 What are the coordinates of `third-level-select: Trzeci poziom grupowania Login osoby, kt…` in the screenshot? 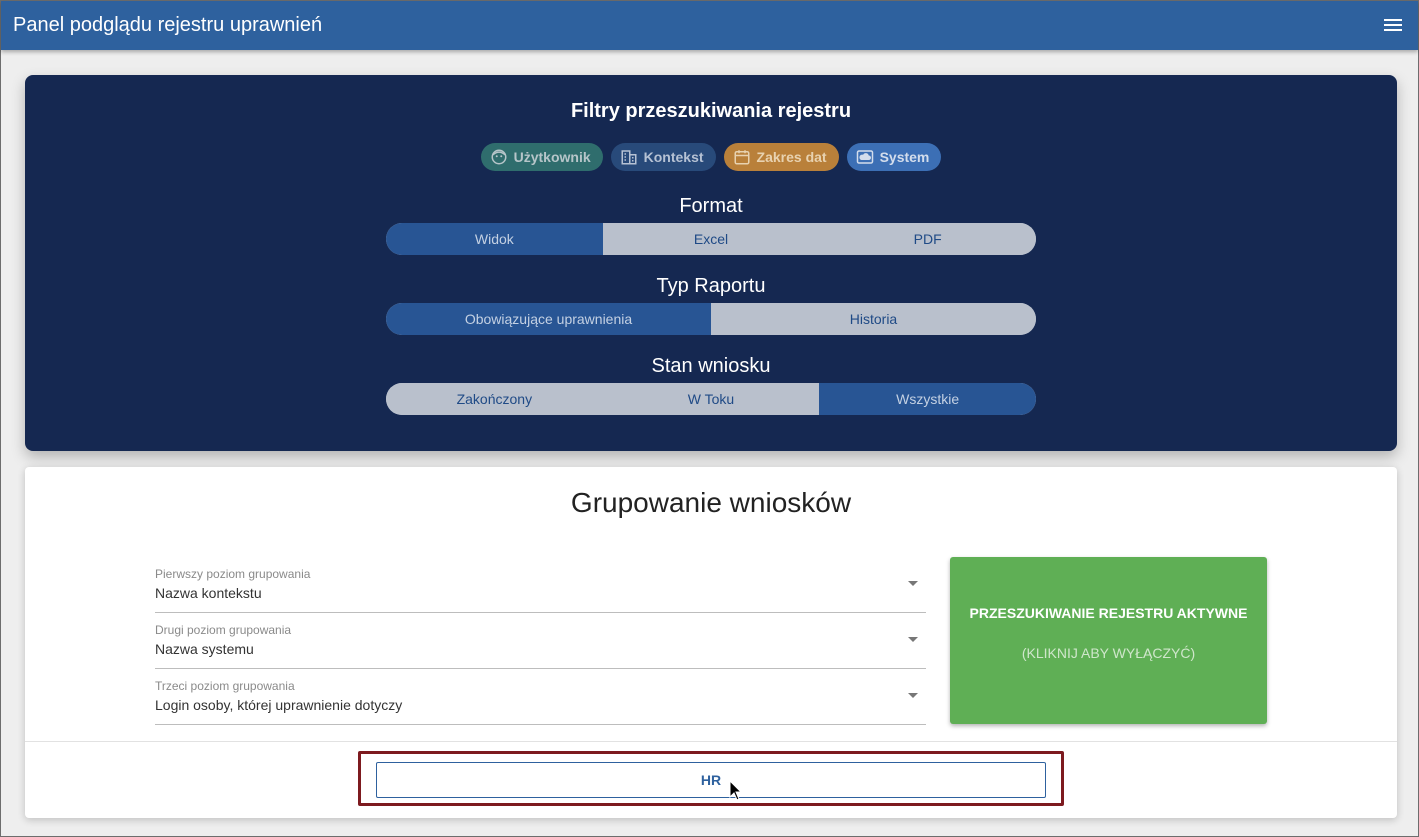 It's located at (540, 697).